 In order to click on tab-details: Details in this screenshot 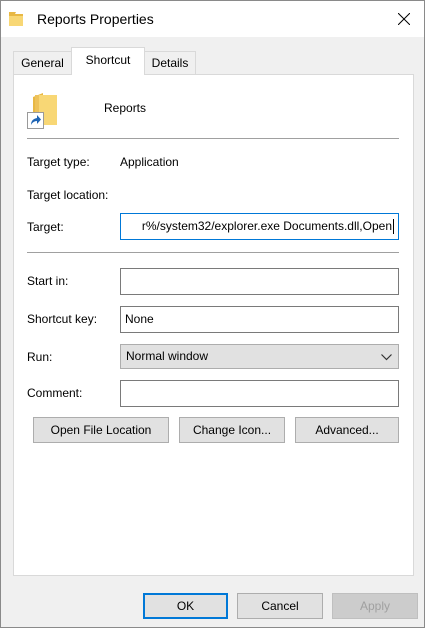, I will do `click(170, 63)`.